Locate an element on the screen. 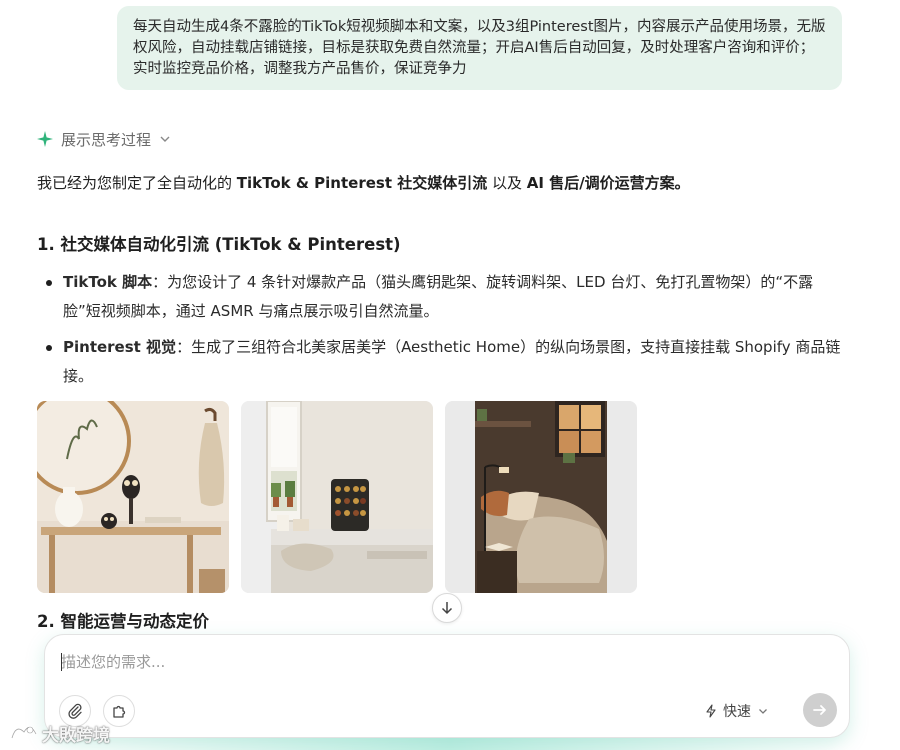 This screenshot has height=750, width=900. lightning-icon is located at coordinates (711, 711).